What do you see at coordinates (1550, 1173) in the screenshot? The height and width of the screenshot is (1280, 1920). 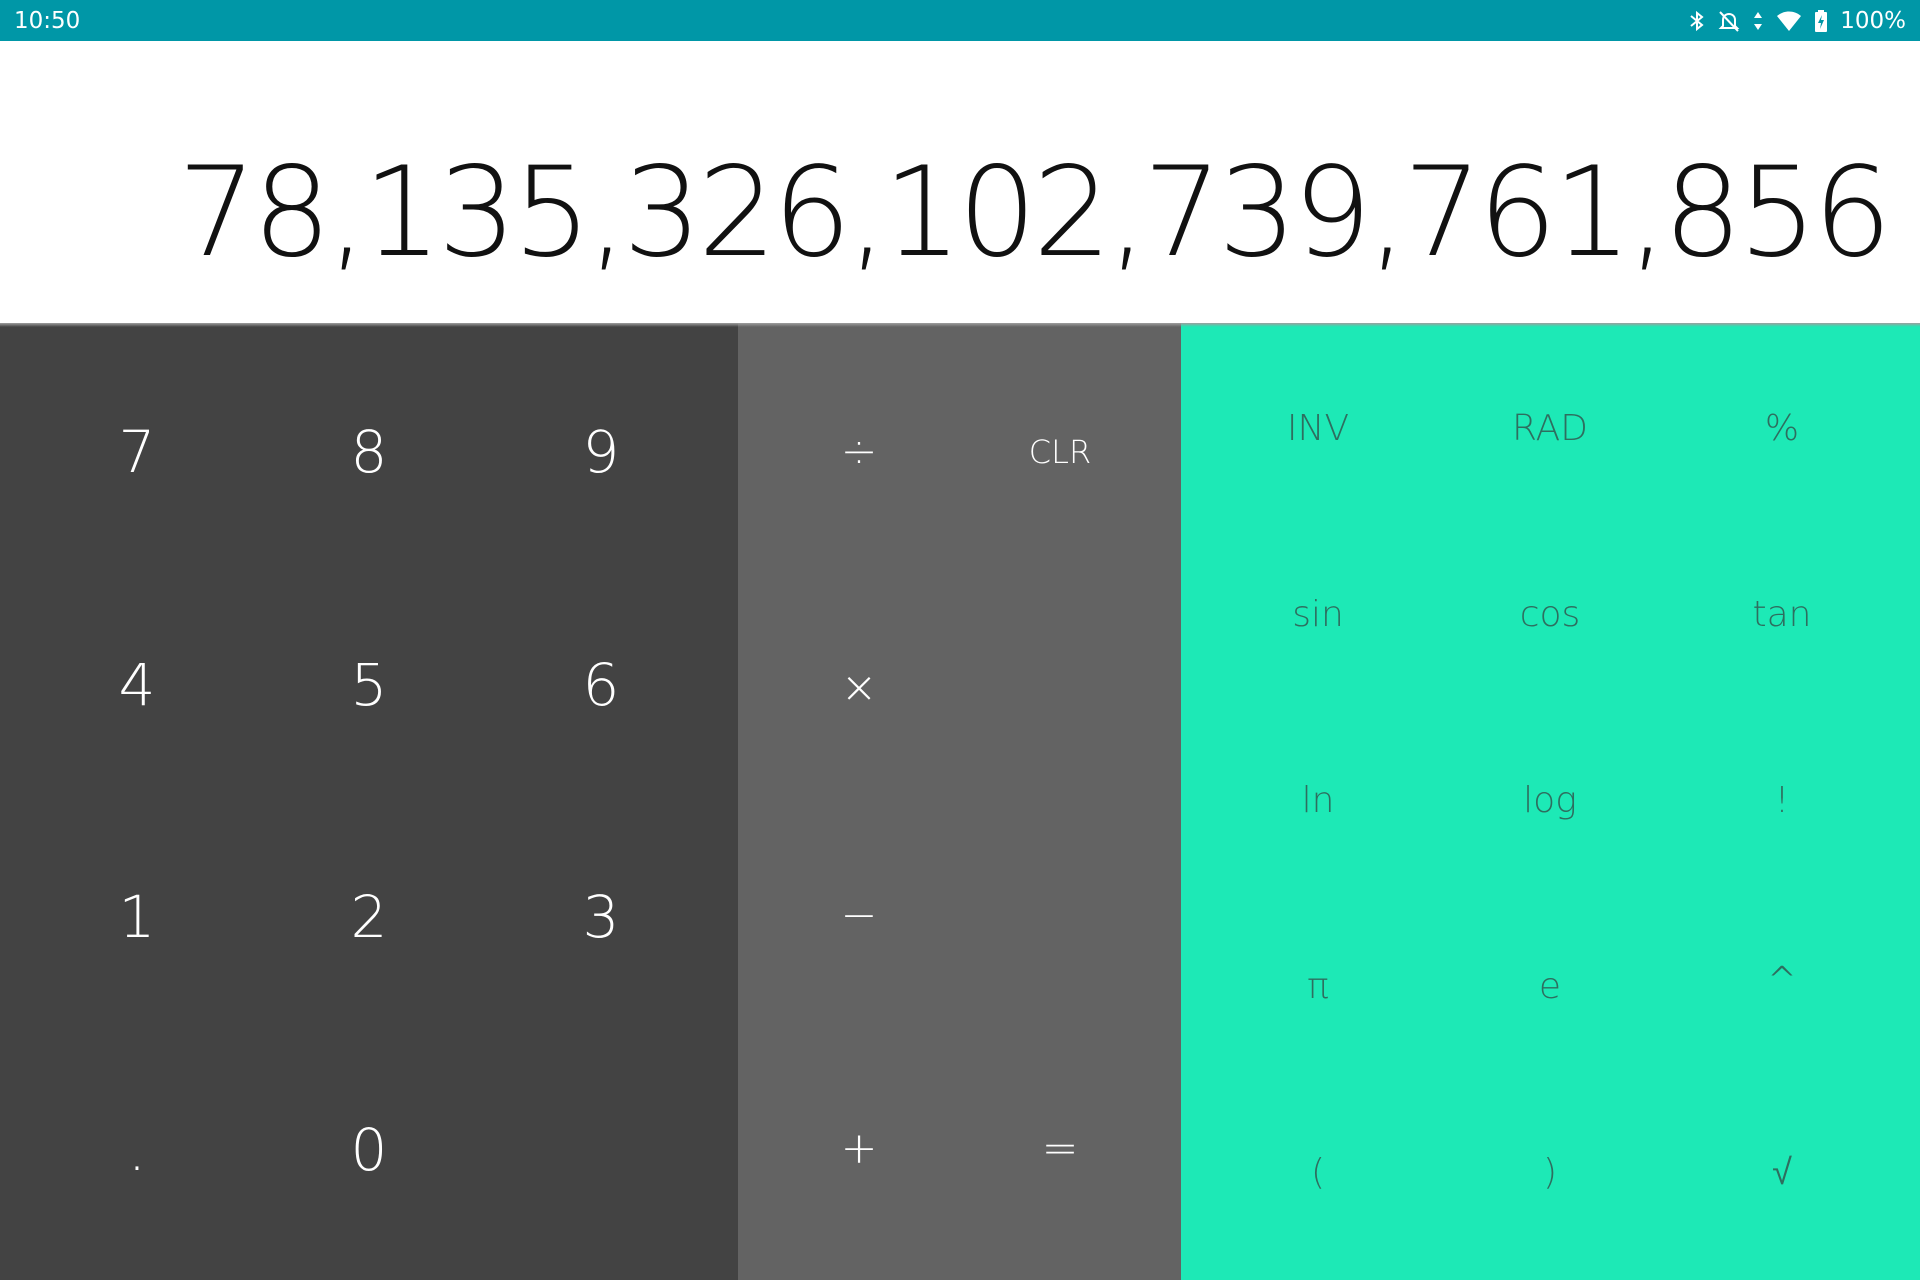 I see `close-paren-button: )` at bounding box center [1550, 1173].